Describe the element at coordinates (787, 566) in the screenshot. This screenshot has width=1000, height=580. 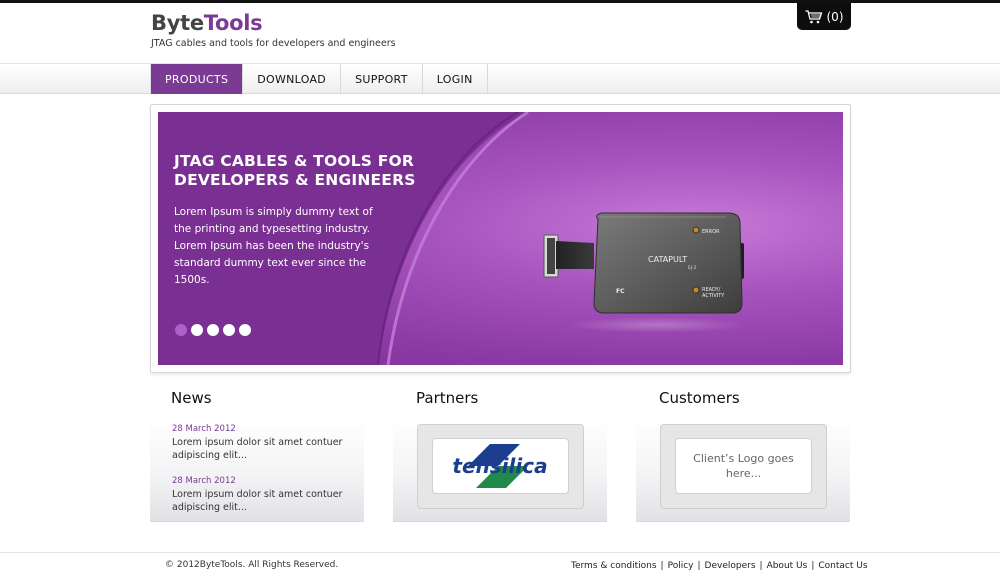
I see `footer-link-about: About Us` at that location.